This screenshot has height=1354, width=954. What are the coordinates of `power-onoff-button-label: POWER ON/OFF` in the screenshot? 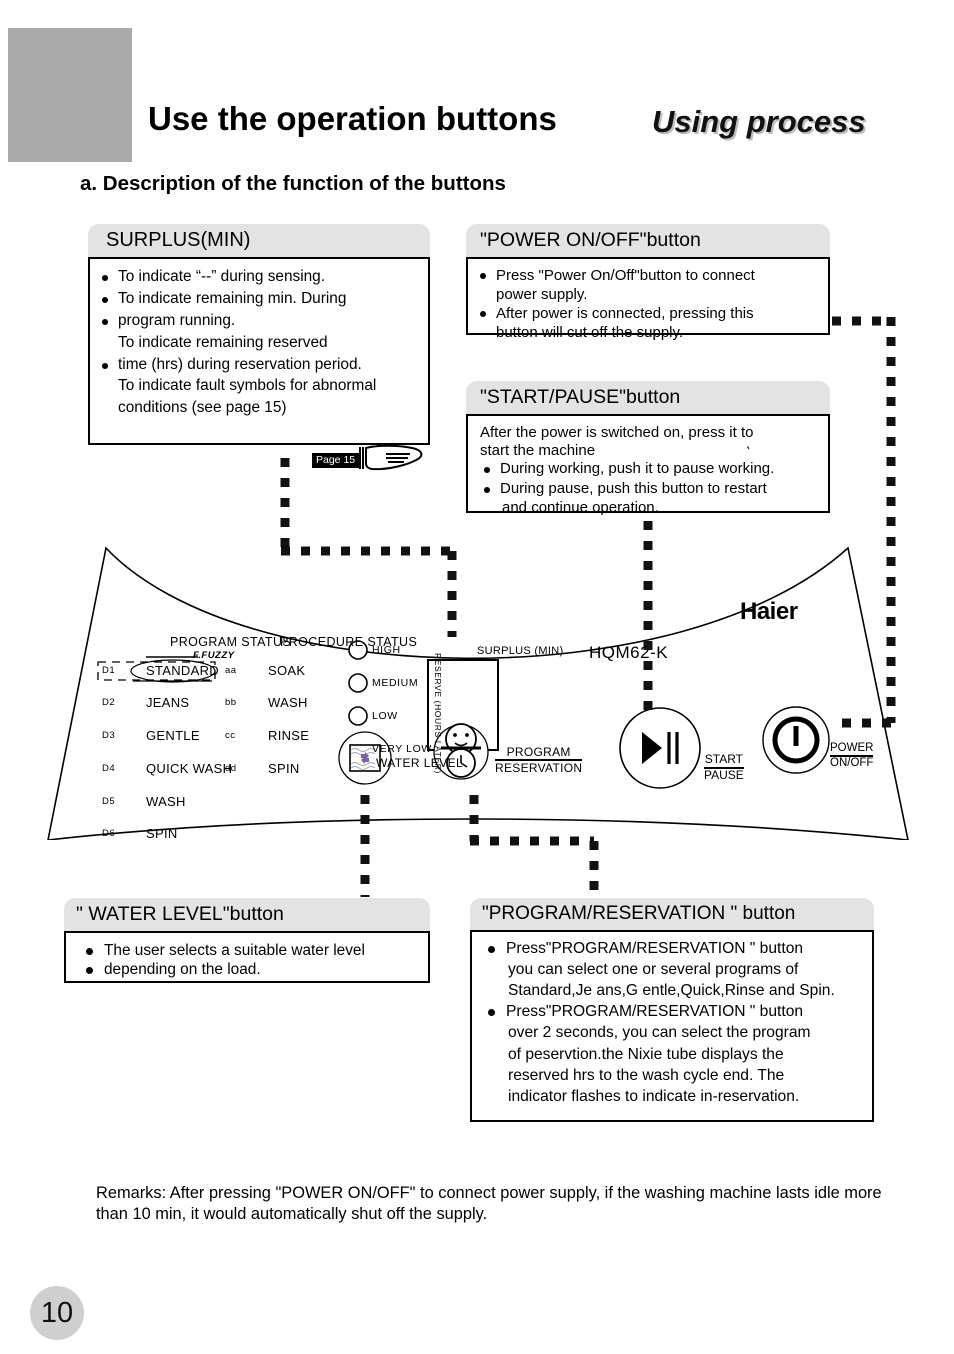 It's located at (852, 756).